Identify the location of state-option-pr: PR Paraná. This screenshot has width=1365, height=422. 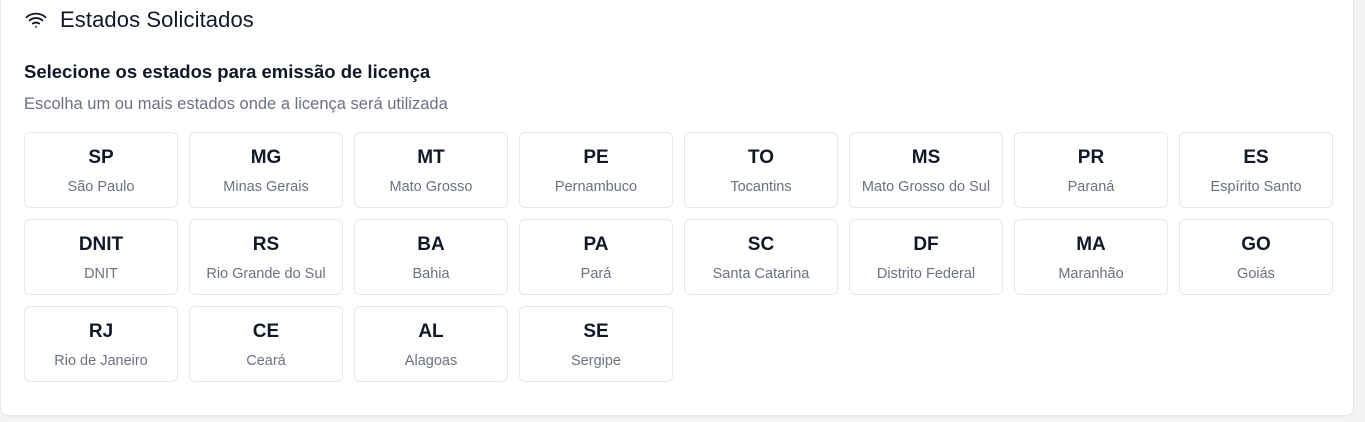
(1091, 170).